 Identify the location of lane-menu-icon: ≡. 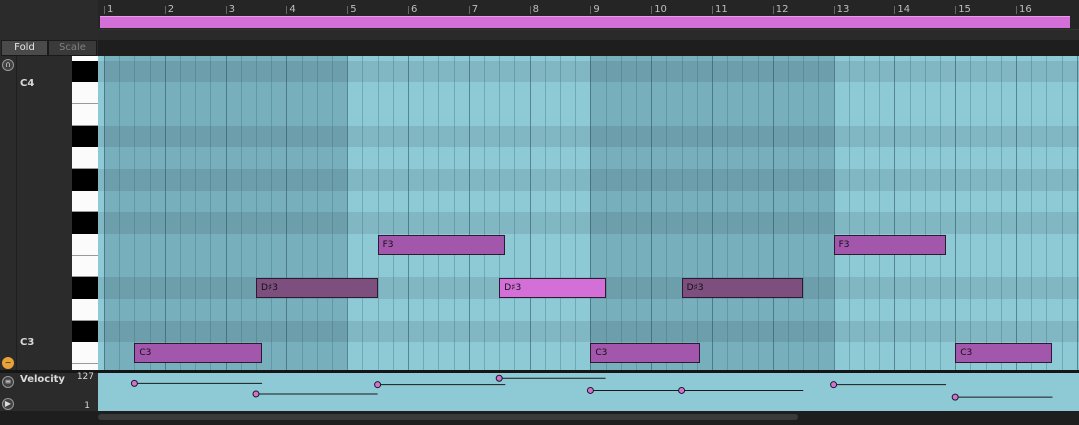
(8, 382).